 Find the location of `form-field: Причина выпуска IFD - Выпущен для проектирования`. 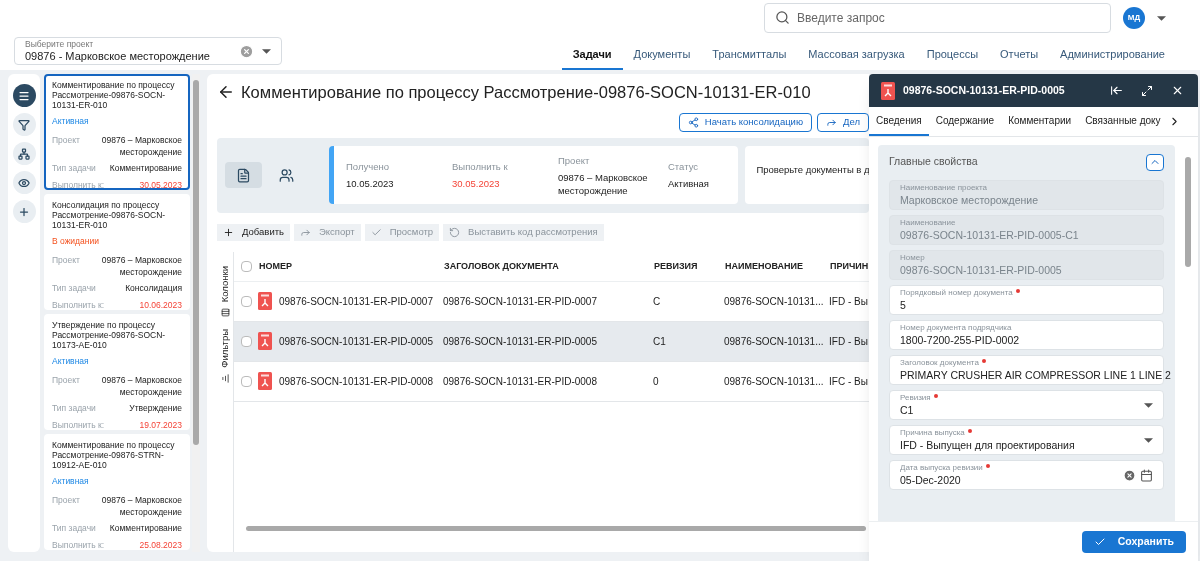

form-field: Причина выпуска IFD - Выпущен для проектирования is located at coordinates (1026, 440).